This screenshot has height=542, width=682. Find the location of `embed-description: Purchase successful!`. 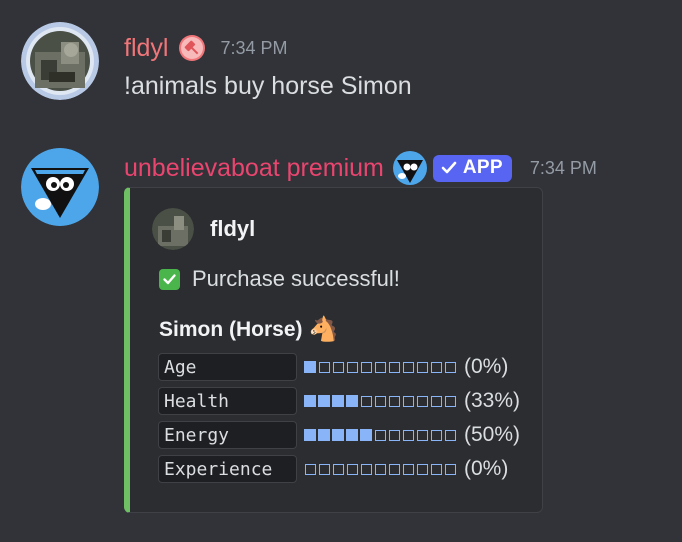

embed-description: Purchase successful! is located at coordinates (279, 279).